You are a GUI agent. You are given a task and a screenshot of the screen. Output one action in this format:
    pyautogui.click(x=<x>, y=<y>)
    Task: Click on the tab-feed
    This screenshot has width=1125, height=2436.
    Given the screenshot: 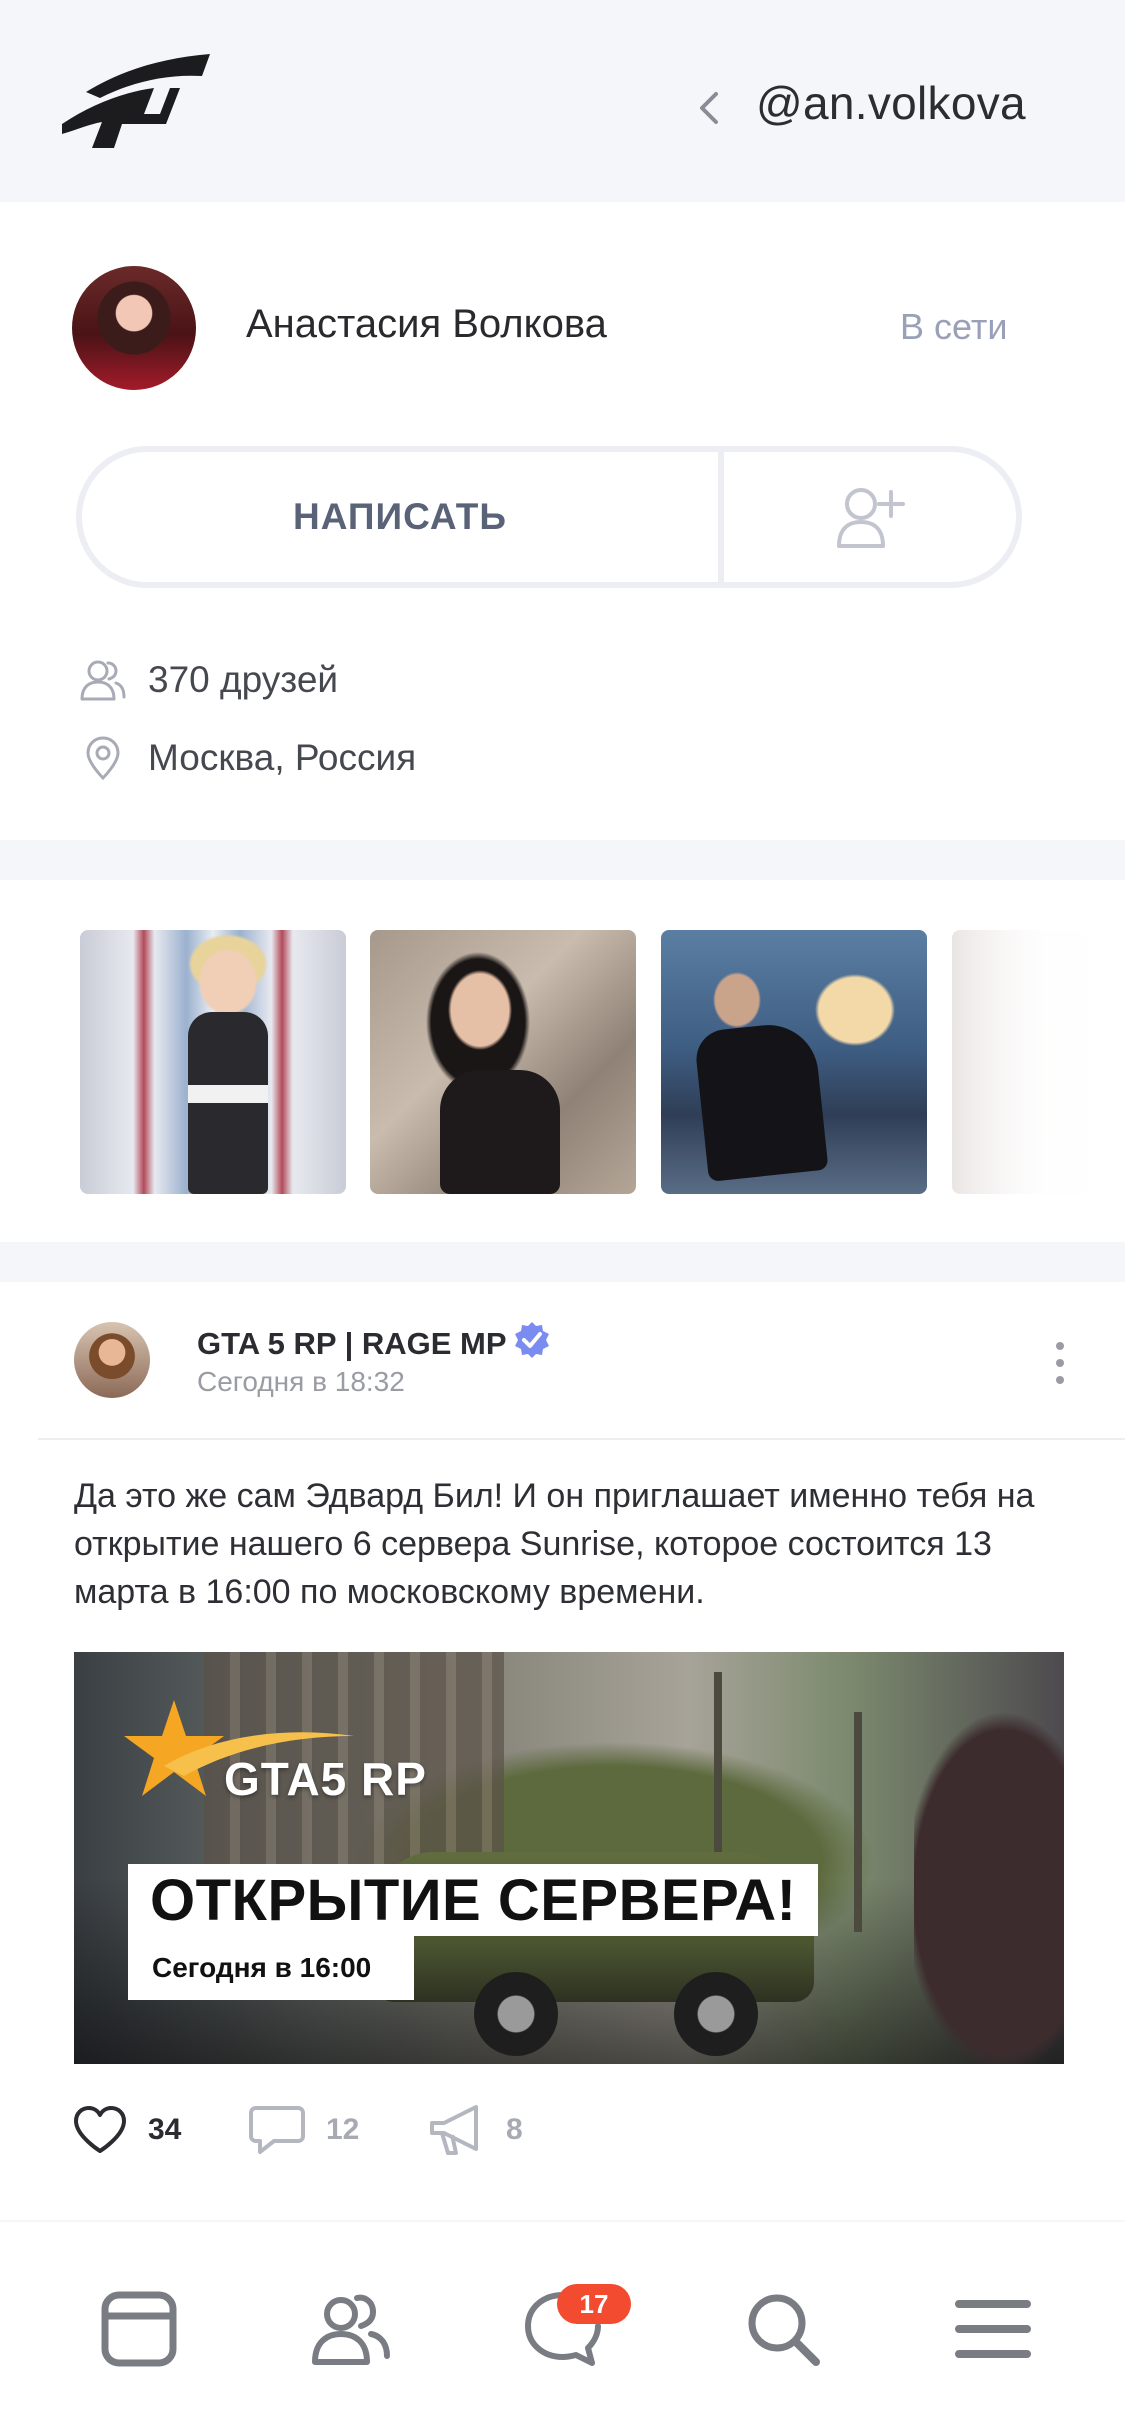 What is the action you would take?
    pyautogui.click(x=139, y=2329)
    